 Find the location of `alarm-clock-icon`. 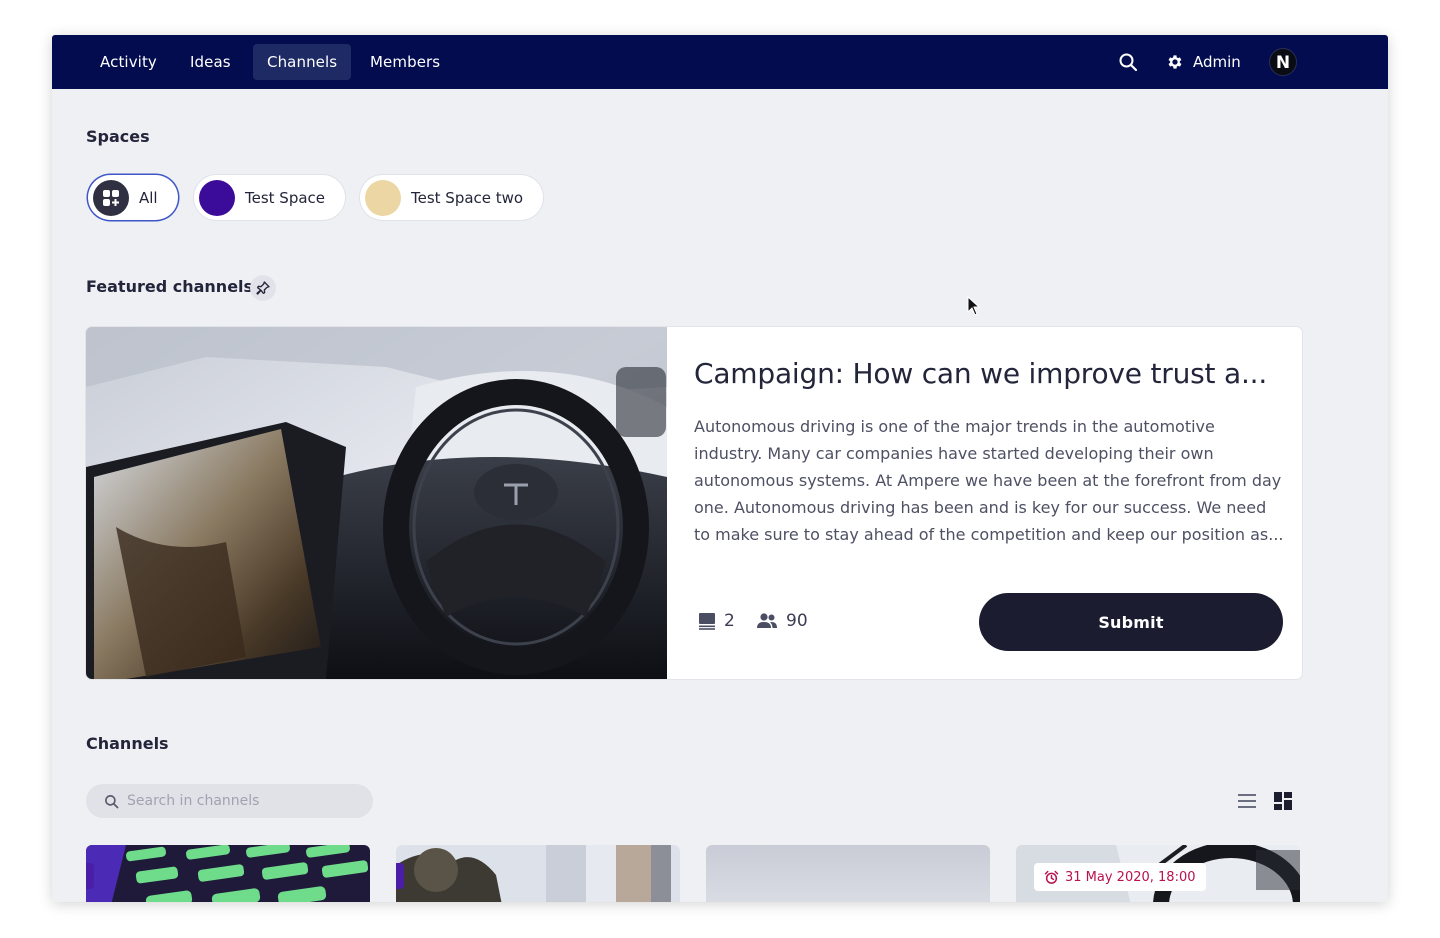

alarm-clock-icon is located at coordinates (1051, 877).